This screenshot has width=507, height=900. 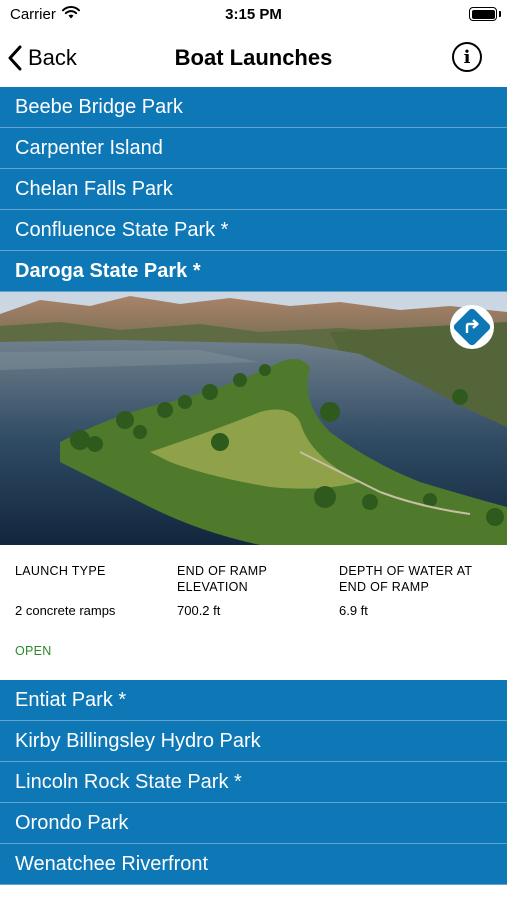 I want to click on list-item-label: Orondo Park, so click(x=72, y=823).